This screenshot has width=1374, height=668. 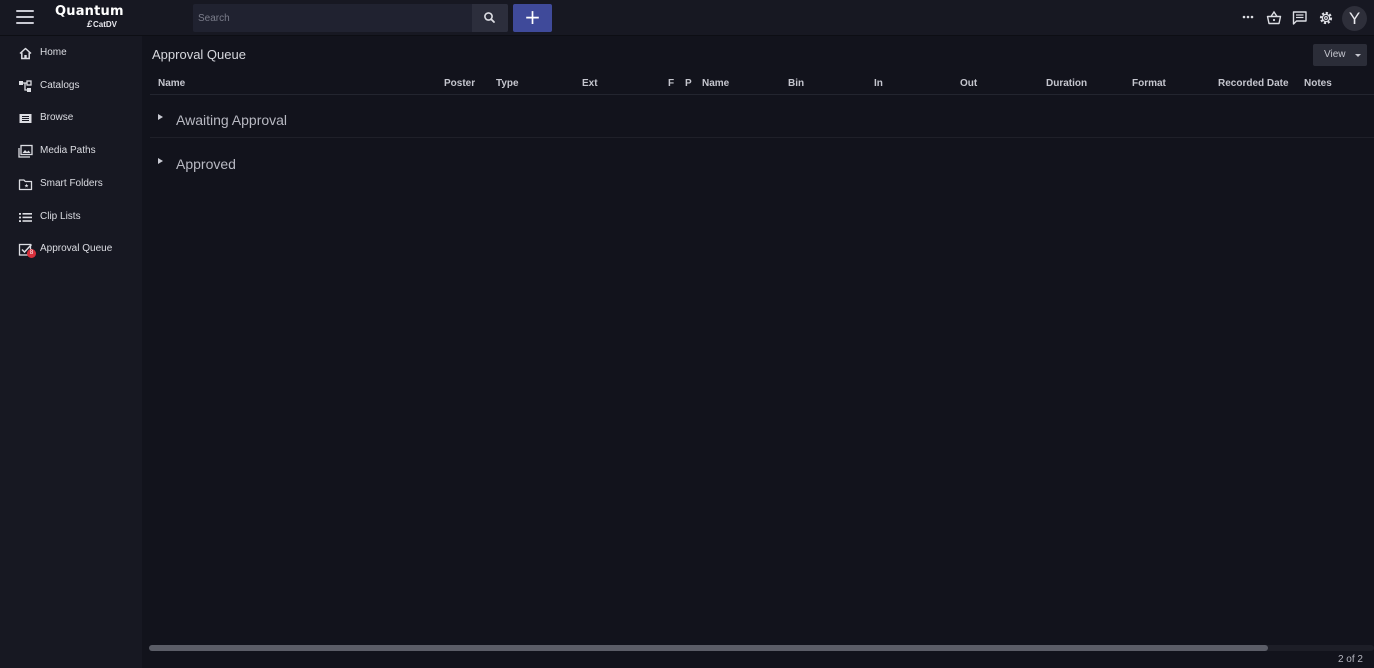 I want to click on search-button, so click(x=490, y=18).